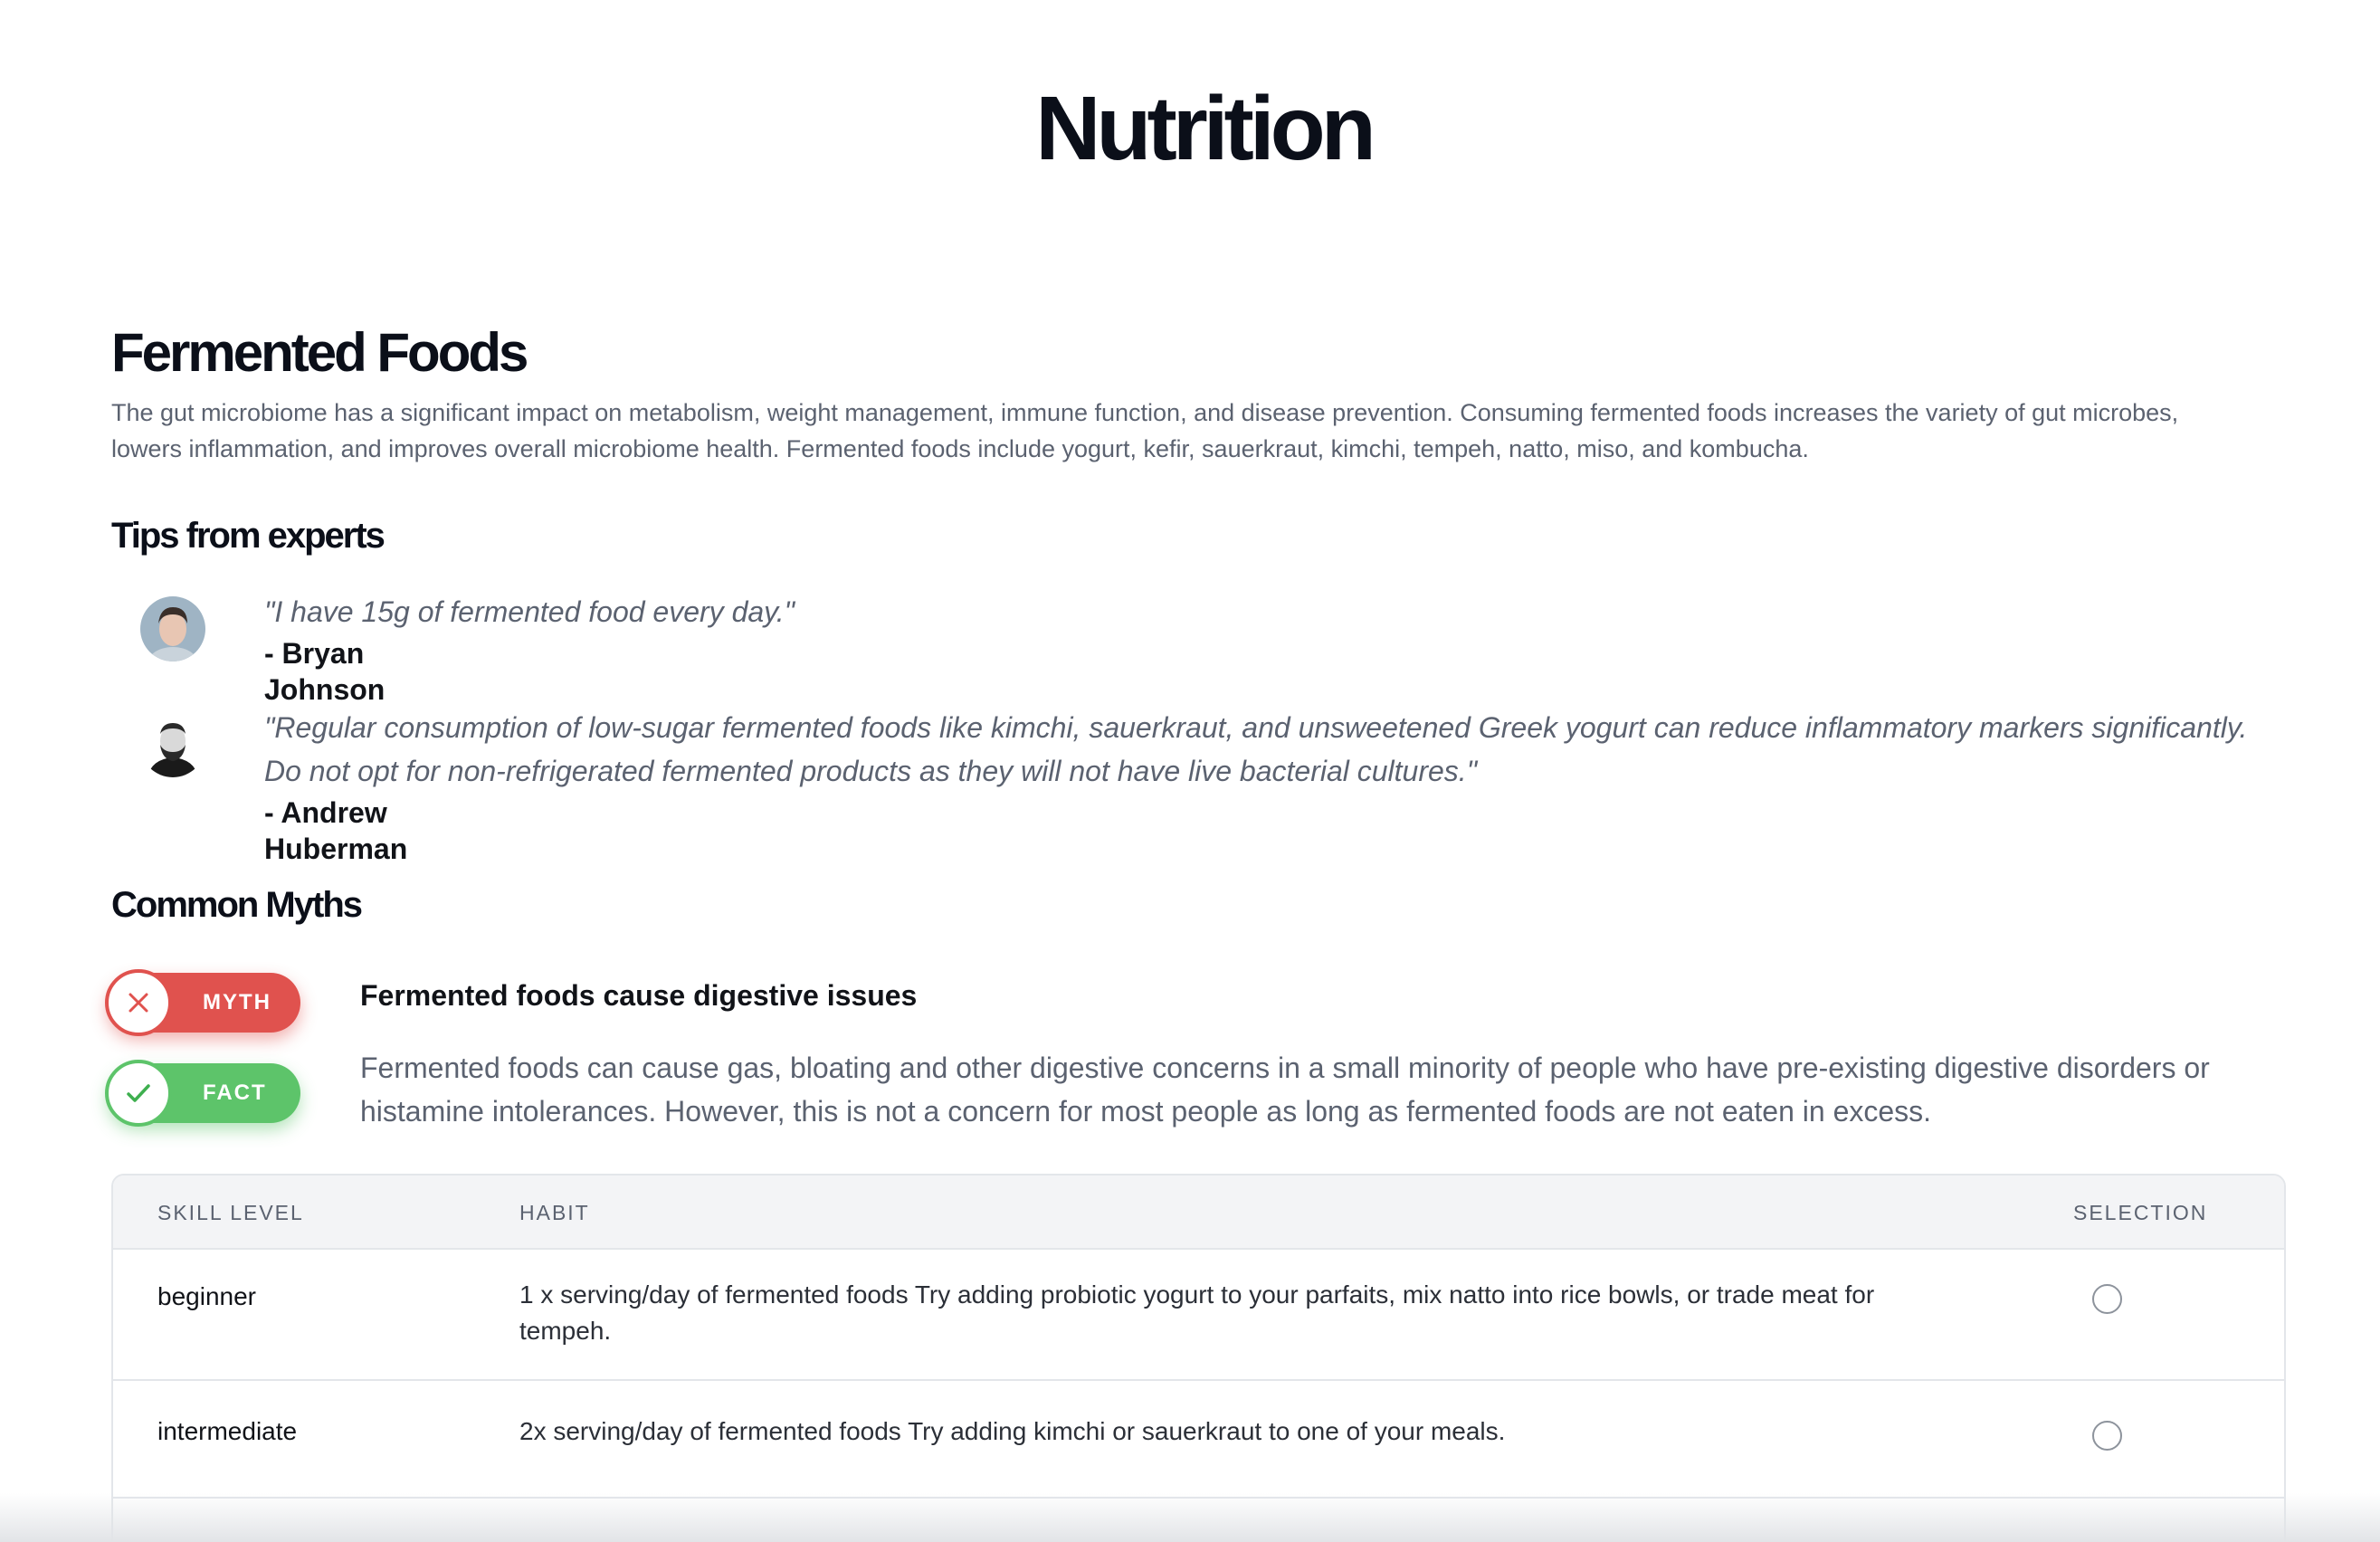 This screenshot has height=1542, width=2380. What do you see at coordinates (237, 1002) in the screenshot?
I see `myth-label: MYTH` at bounding box center [237, 1002].